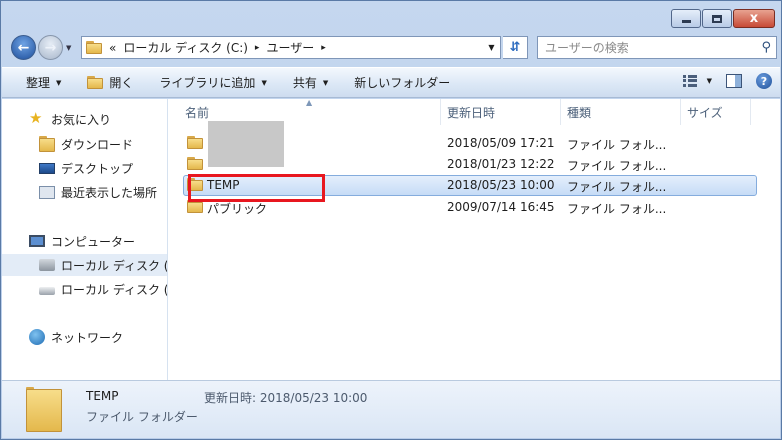  Describe the element at coordinates (237, 209) in the screenshot. I see `file-name: パブリック` at that location.